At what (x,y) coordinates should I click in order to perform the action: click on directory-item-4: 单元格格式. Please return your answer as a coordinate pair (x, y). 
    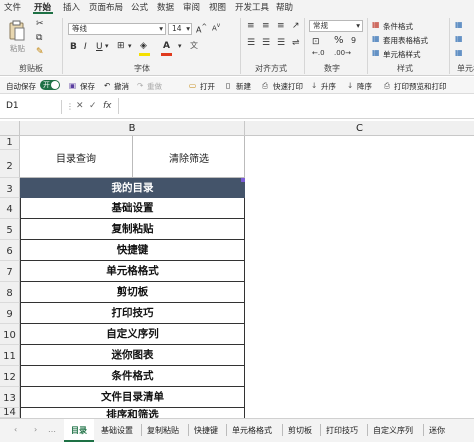
    Looking at the image, I should click on (132, 271).